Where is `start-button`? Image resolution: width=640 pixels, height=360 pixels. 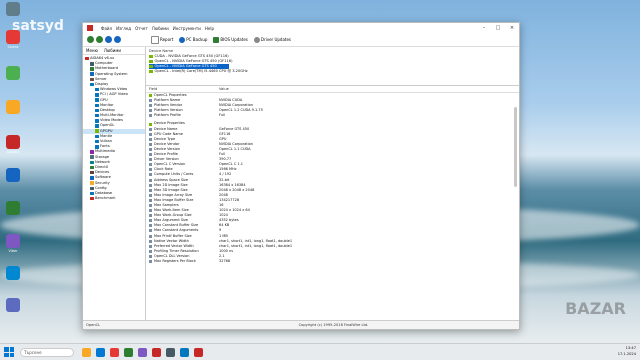 start-button is located at coordinates (9, 352).